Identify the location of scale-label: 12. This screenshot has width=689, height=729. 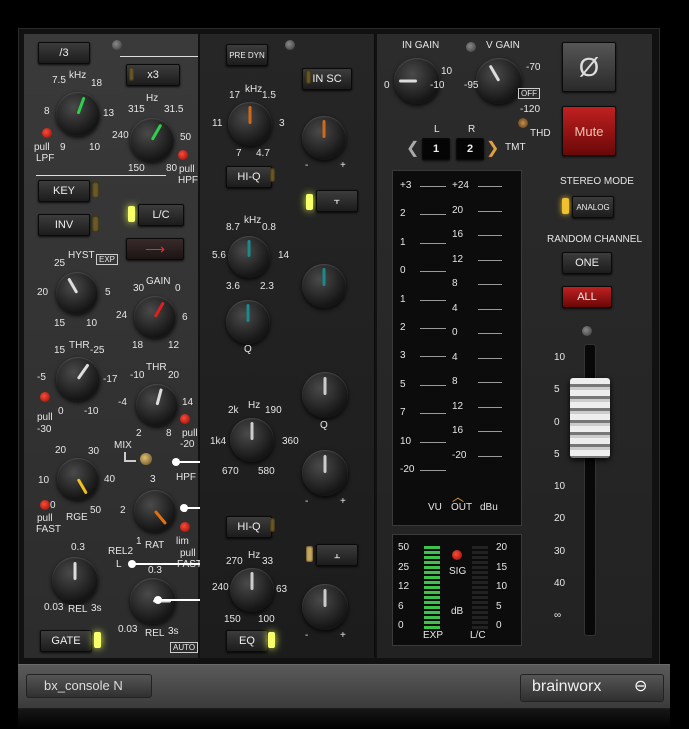
(174, 345).